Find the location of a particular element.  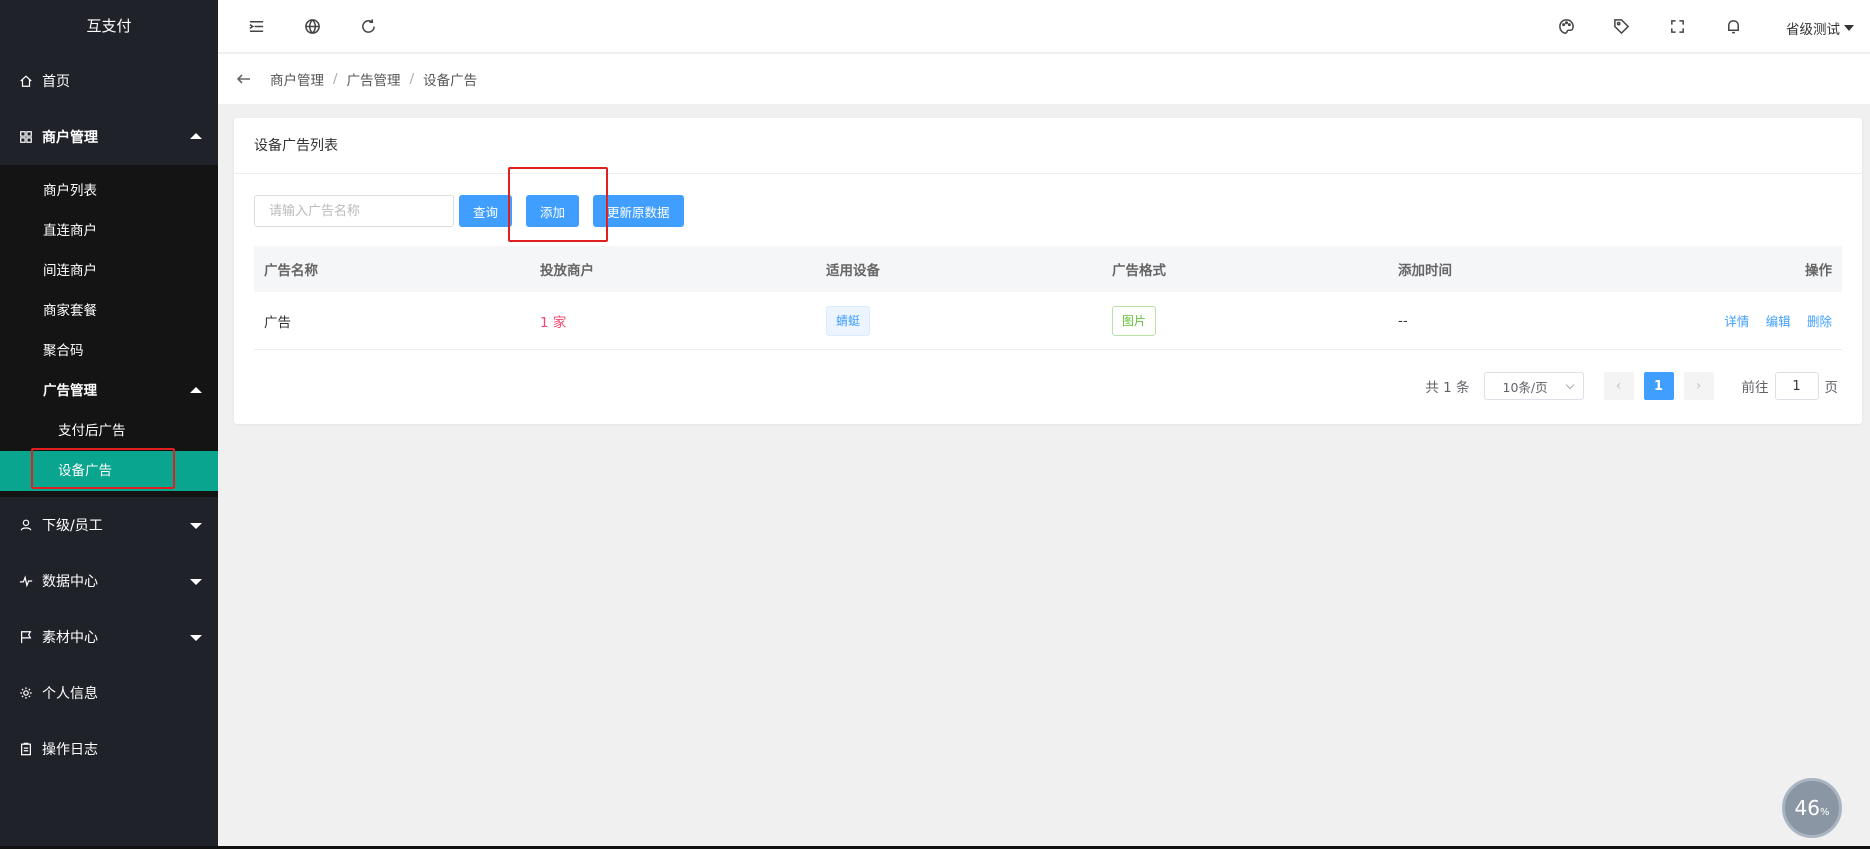

sidebar-item-label: 数据中心 is located at coordinates (70, 582).